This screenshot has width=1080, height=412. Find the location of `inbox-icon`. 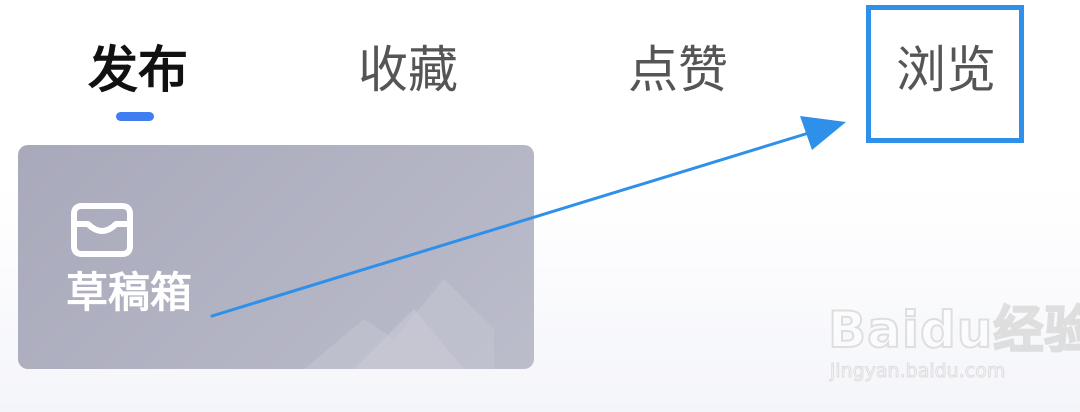

inbox-icon is located at coordinates (102, 230).